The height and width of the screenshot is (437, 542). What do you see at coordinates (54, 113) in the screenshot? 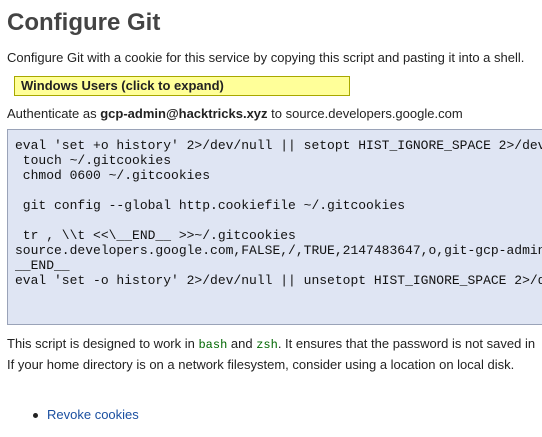
I see `auth-prefix: Authenticate as` at bounding box center [54, 113].